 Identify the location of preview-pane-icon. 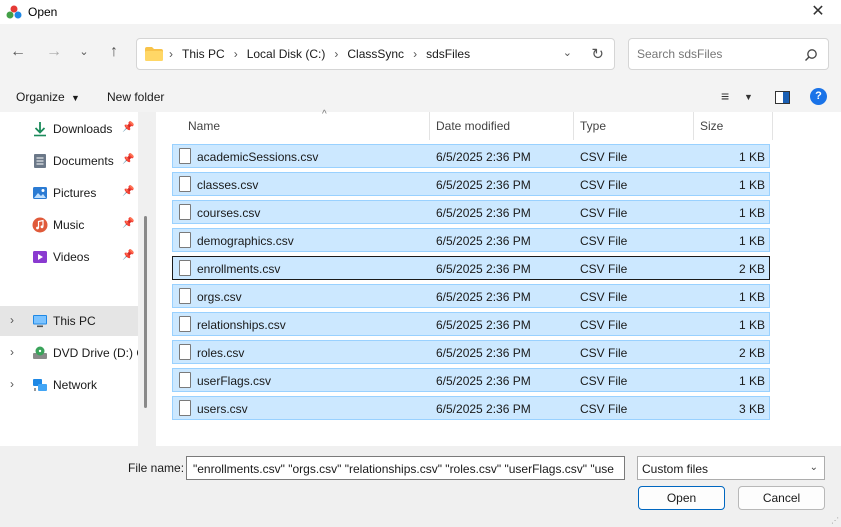
(782, 97).